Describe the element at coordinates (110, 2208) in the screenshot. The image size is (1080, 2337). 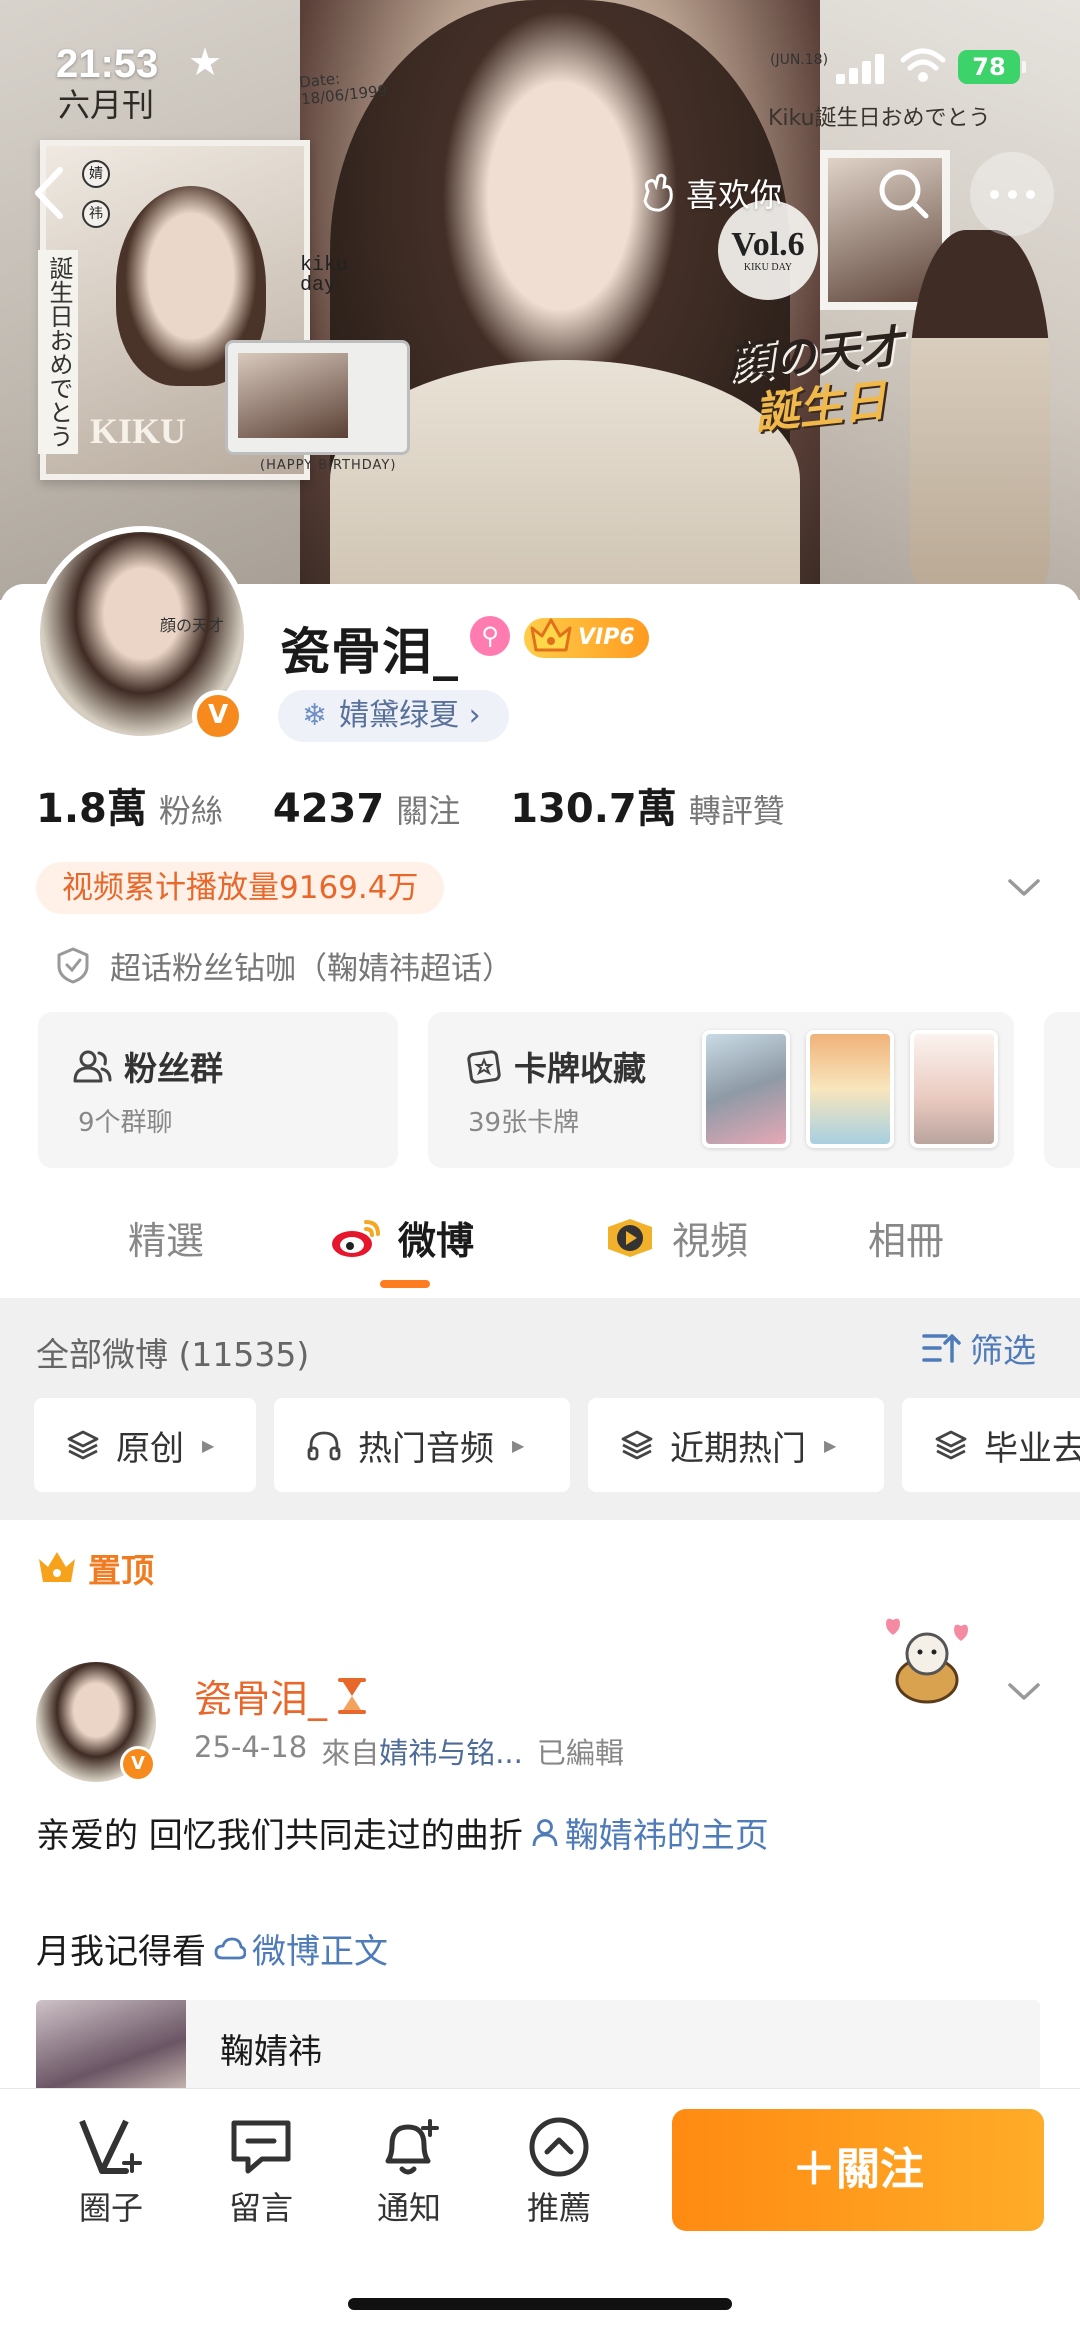
I see `circle-label: 圈子` at that location.